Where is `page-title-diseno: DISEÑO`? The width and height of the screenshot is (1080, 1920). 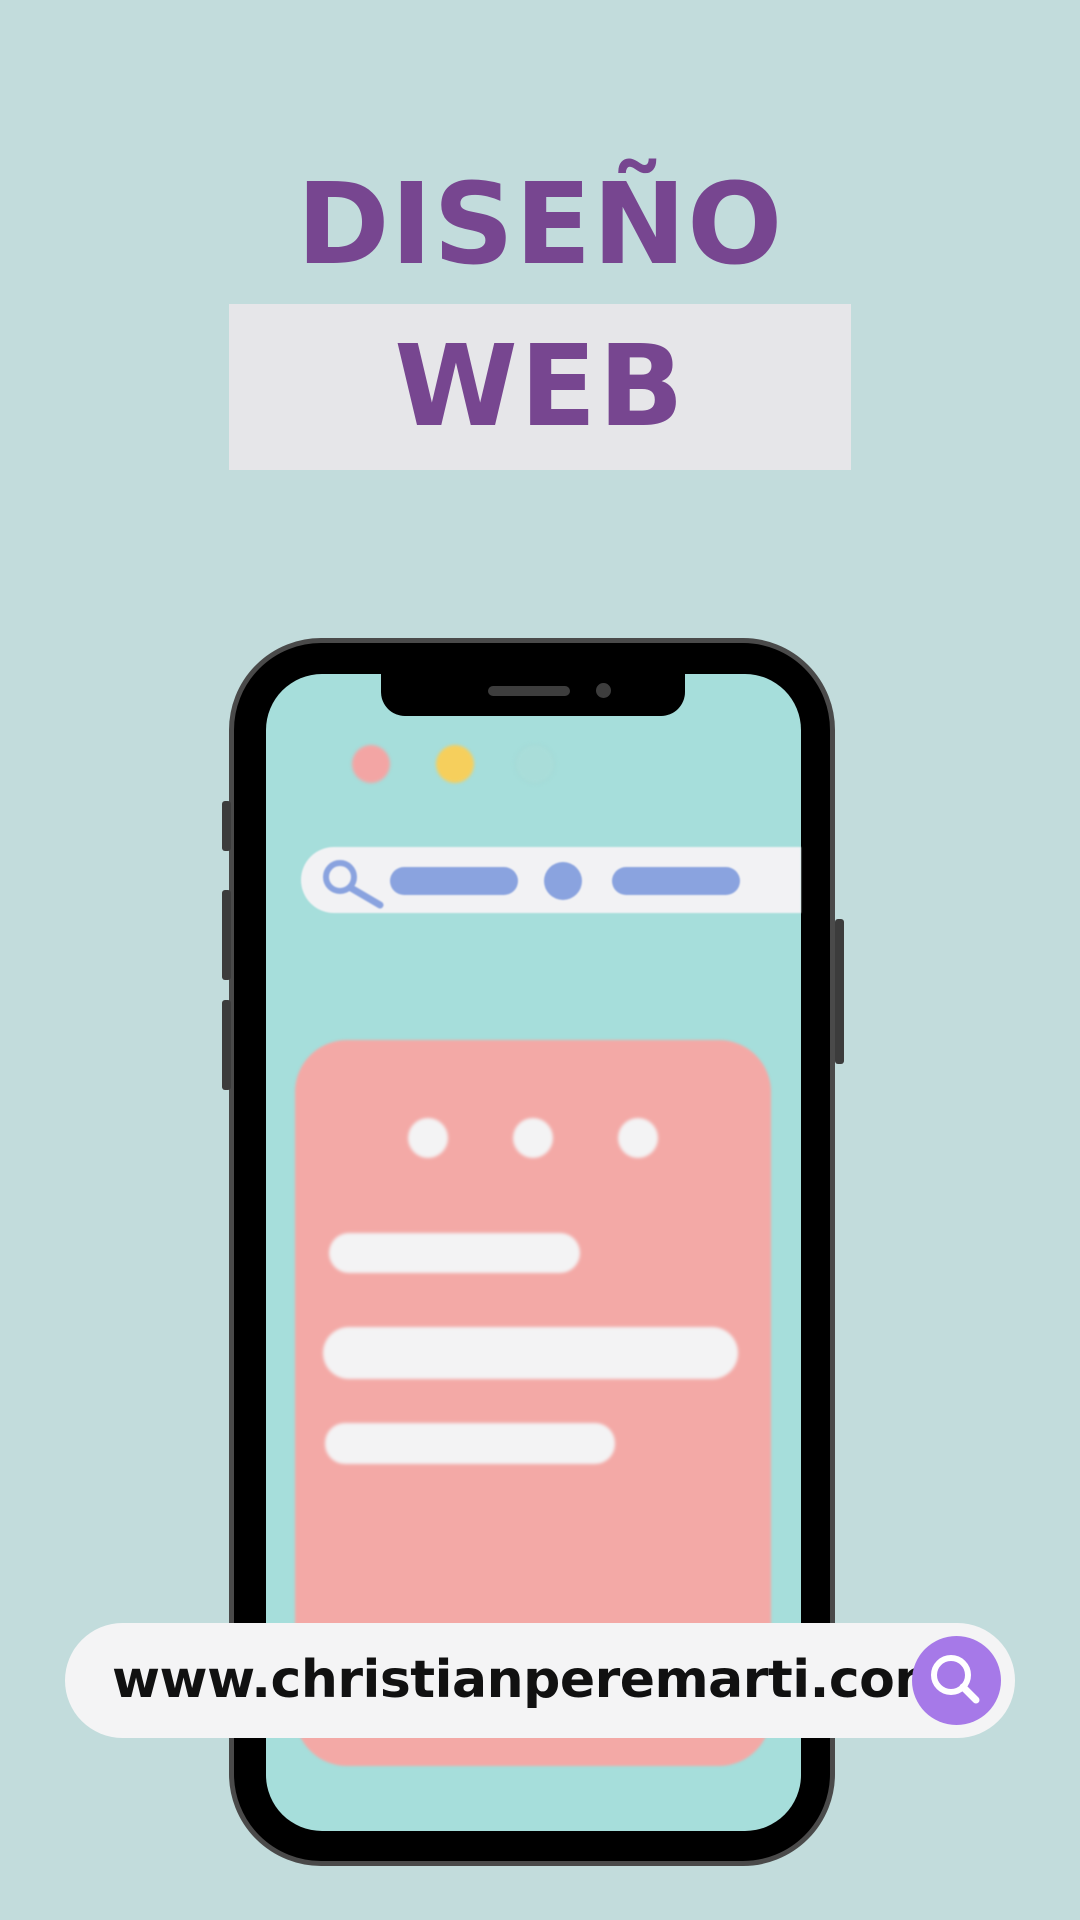 page-title-diseno: DISEÑO is located at coordinates (540, 225).